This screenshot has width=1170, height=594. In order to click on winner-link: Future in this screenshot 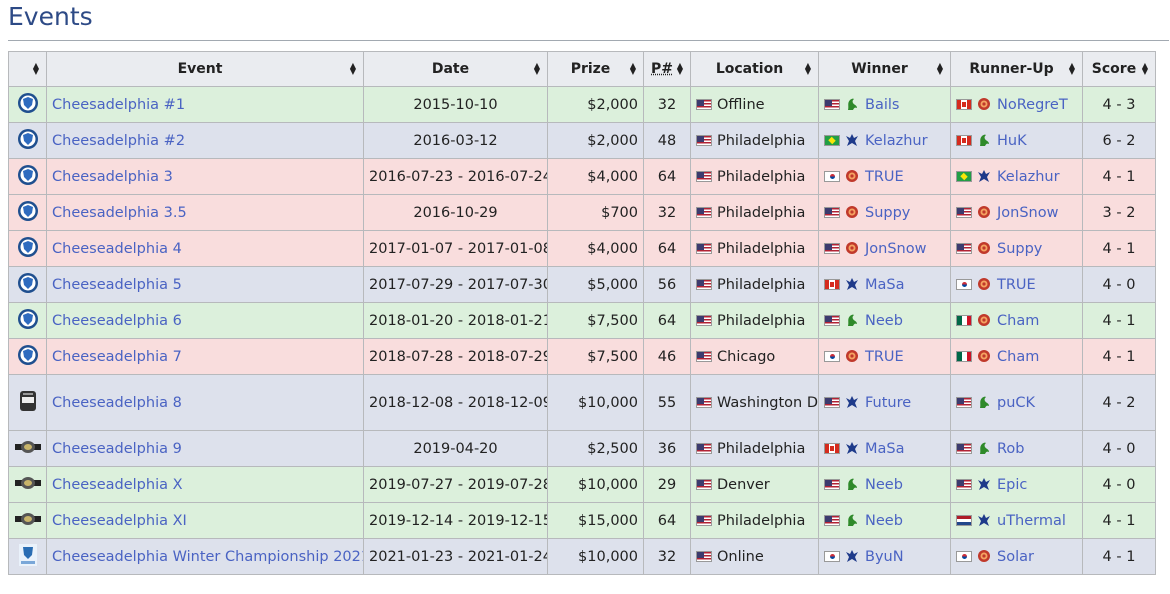, I will do `click(888, 403)`.